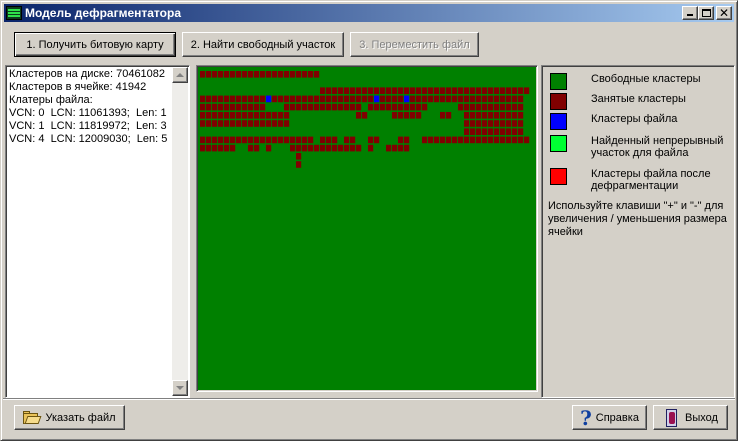 This screenshot has height=441, width=738. Describe the element at coordinates (69, 417) in the screenshot. I see `choose-file-button: Указать файл` at that location.